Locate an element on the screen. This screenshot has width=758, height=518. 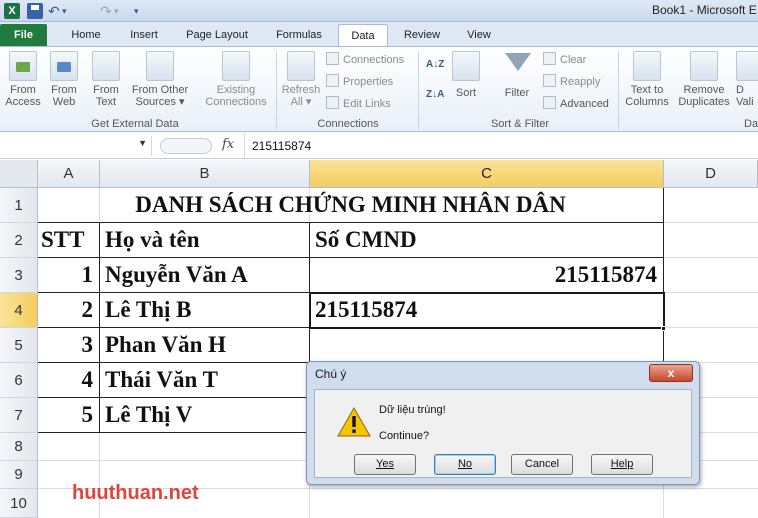
stt-cell: 5 is located at coordinates (68, 415).